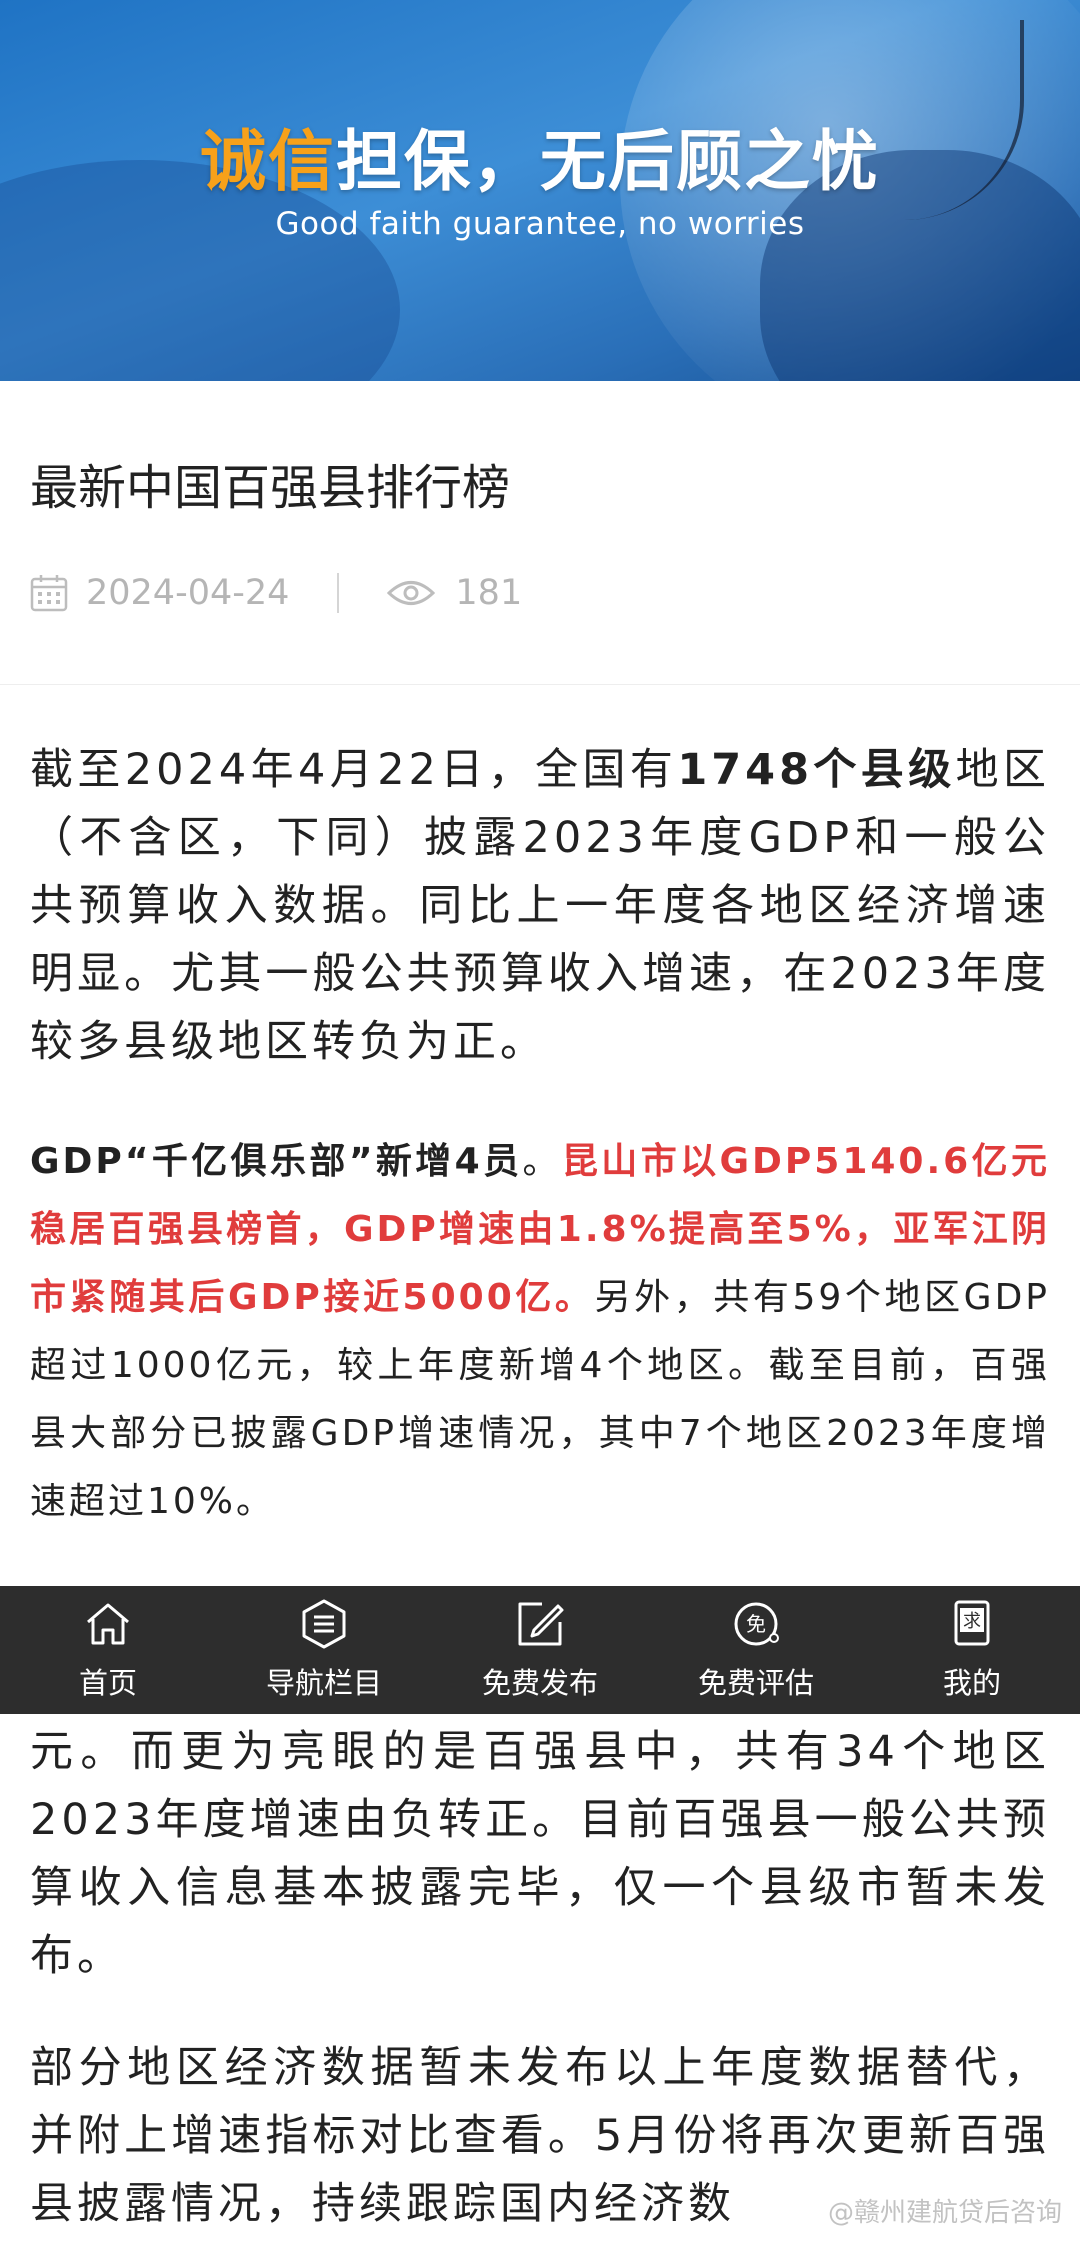 This screenshot has width=1080, height=2241. What do you see at coordinates (107, 1683) in the screenshot?
I see `nav-label-home: 首页` at bounding box center [107, 1683].